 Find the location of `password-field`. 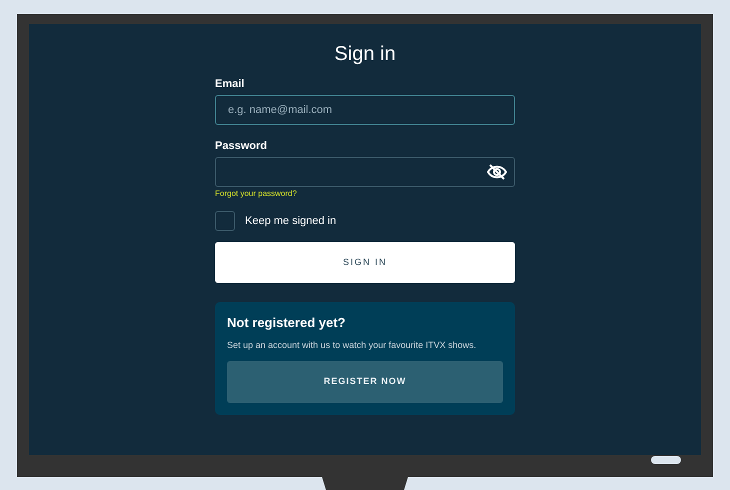

password-field is located at coordinates (365, 172).